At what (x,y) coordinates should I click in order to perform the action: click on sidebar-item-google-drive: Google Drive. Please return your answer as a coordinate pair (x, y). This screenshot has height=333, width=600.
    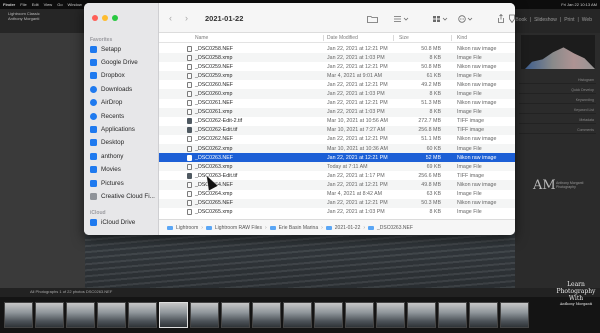
    Looking at the image, I should click on (114, 62).